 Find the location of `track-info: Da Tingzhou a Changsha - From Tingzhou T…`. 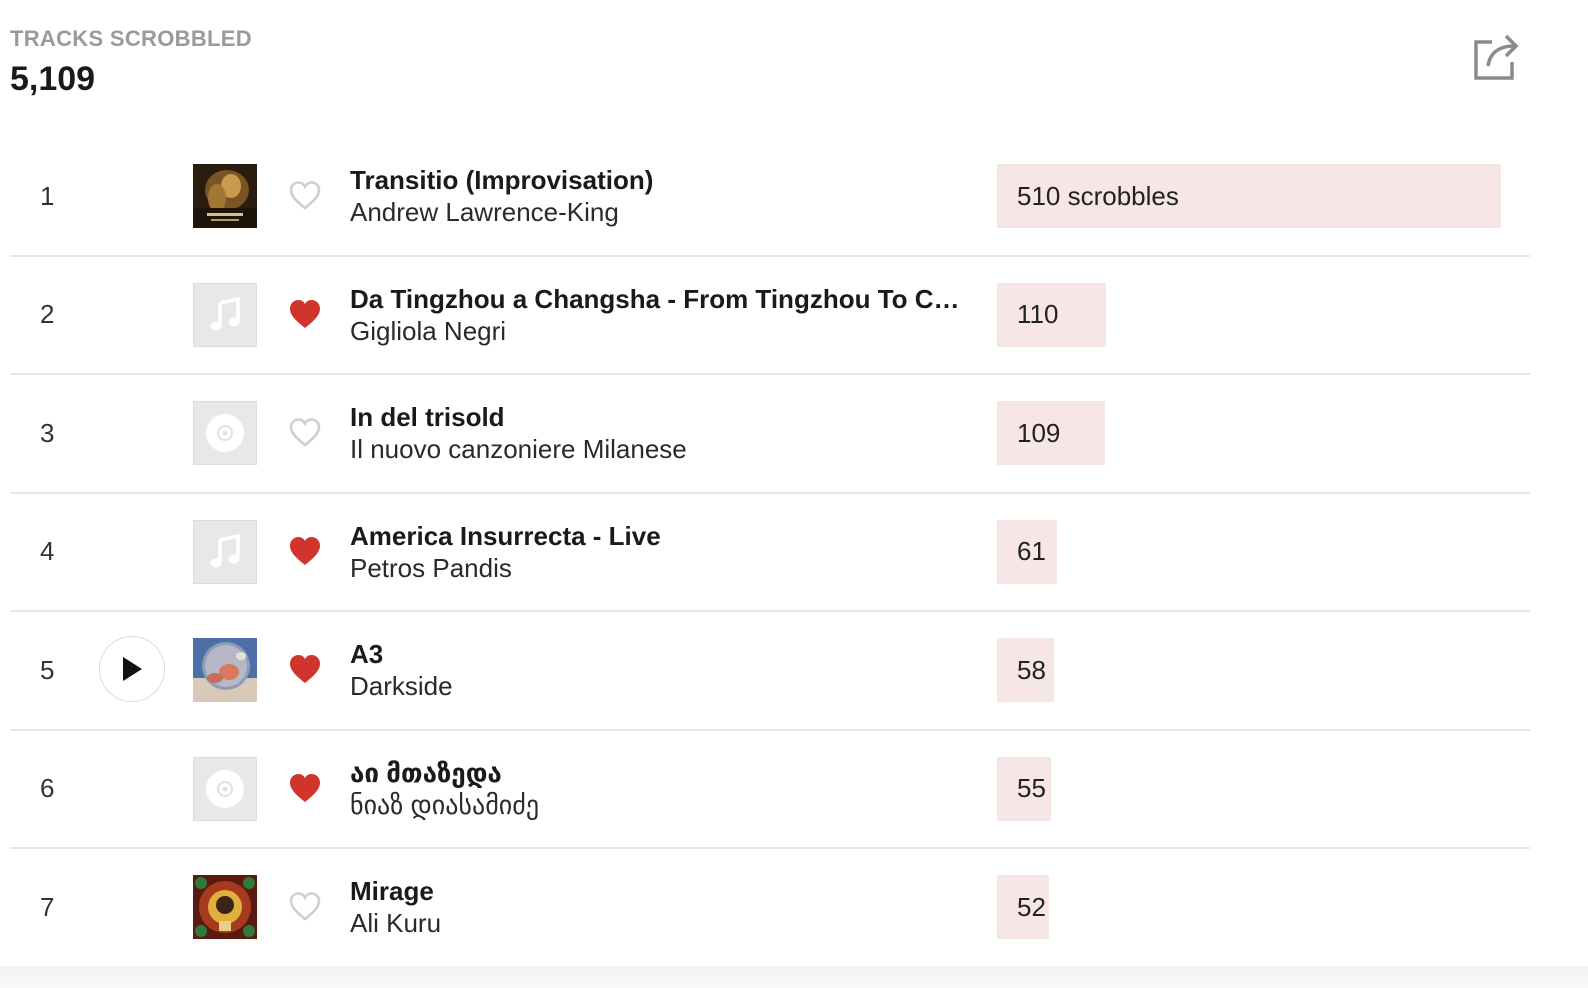

track-info: Da Tingzhou a Changsha - From Tingzhou T… is located at coordinates (660, 315).